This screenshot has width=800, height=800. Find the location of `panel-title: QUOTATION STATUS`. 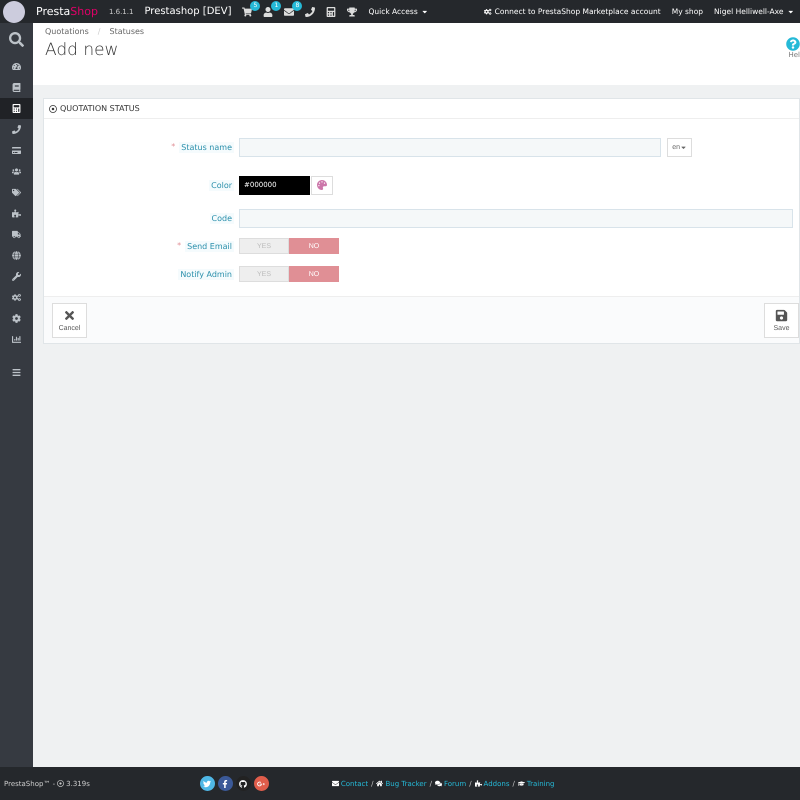

panel-title: QUOTATION STATUS is located at coordinates (100, 108).